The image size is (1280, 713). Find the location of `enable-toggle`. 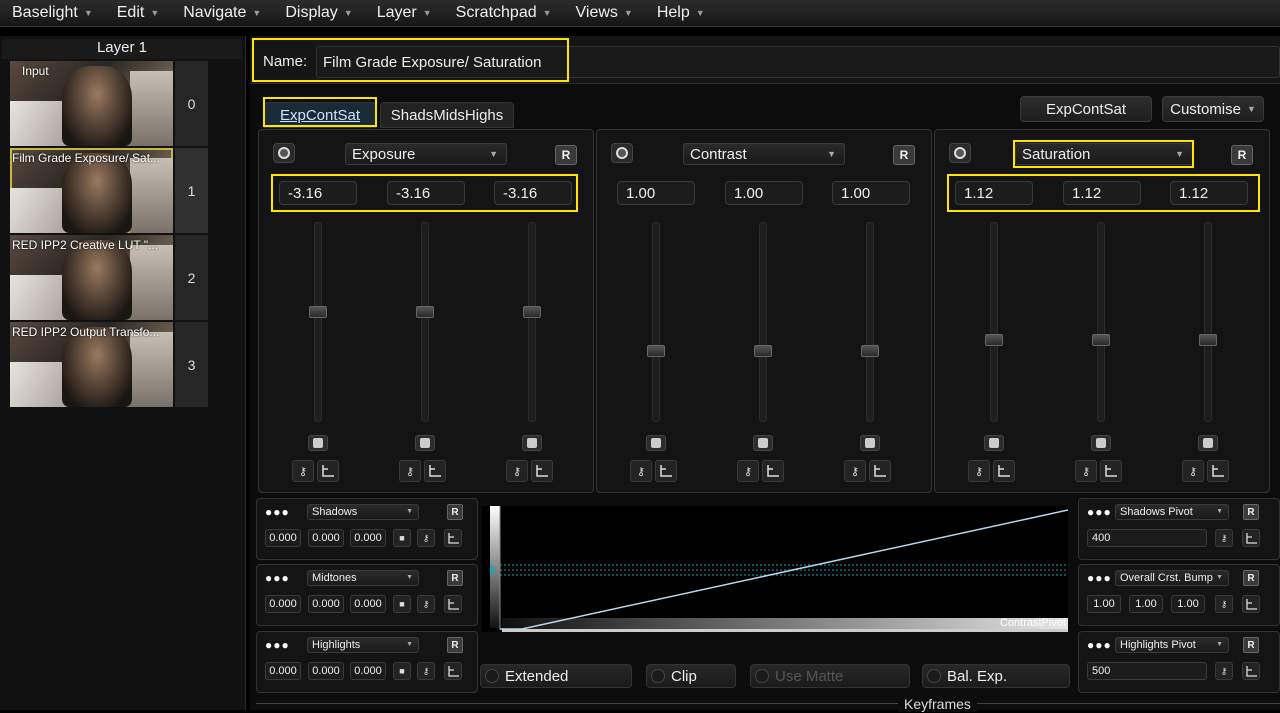

enable-toggle is located at coordinates (284, 153).